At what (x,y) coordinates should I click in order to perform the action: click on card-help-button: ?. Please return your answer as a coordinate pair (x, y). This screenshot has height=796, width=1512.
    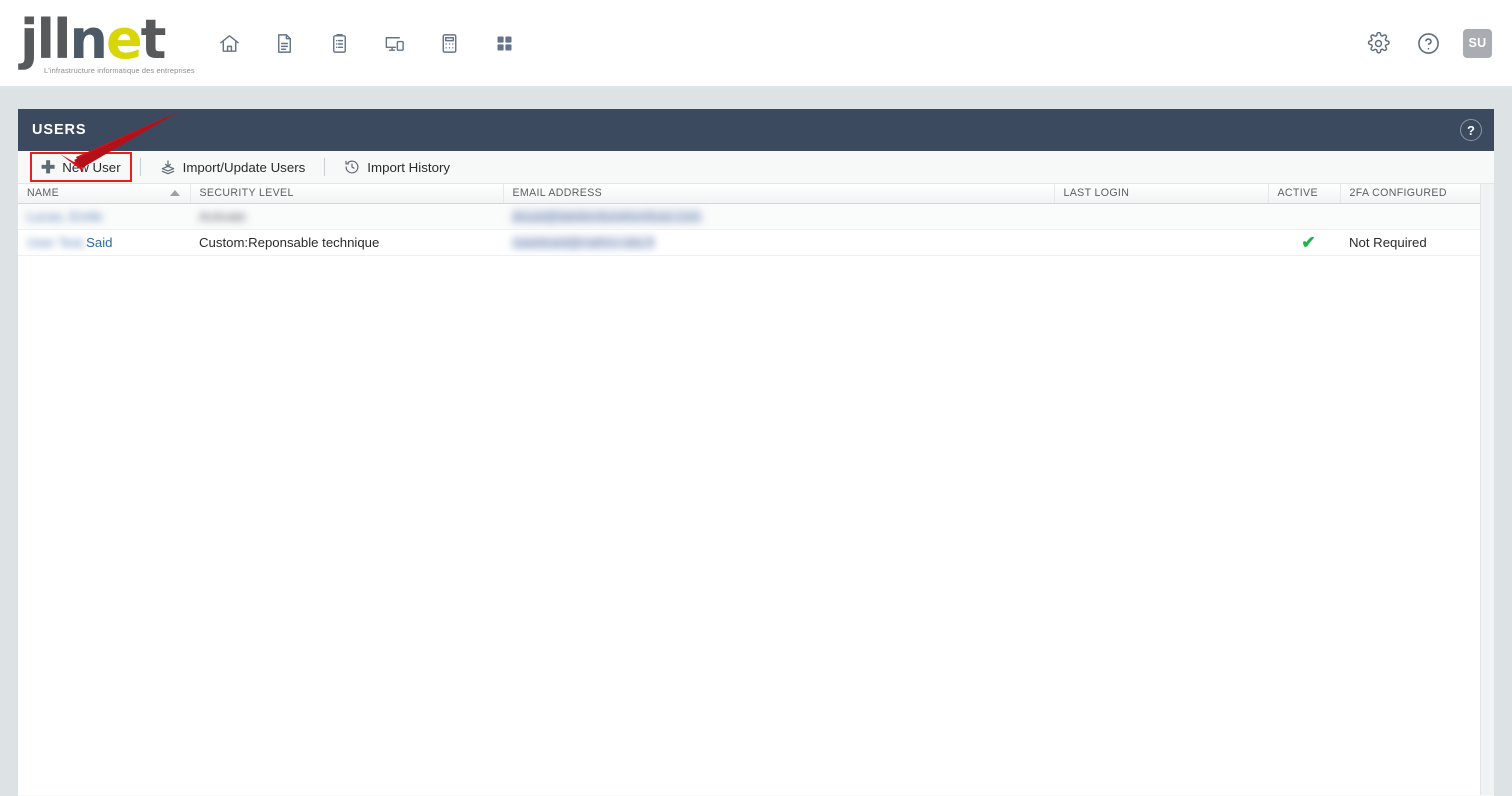
    Looking at the image, I should click on (1471, 130).